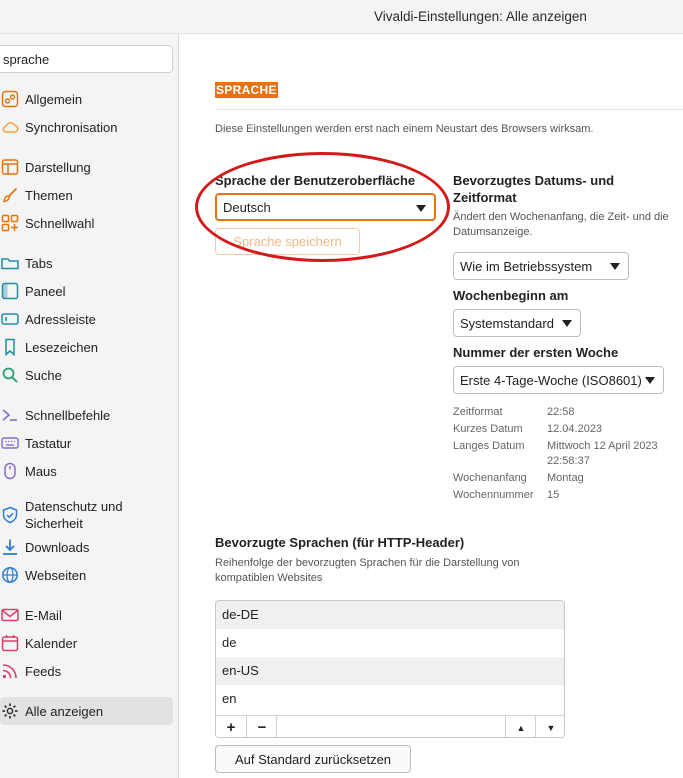  Describe the element at coordinates (86, 263) in the screenshot. I see `sidebar-item-tabs: Tabs` at that location.